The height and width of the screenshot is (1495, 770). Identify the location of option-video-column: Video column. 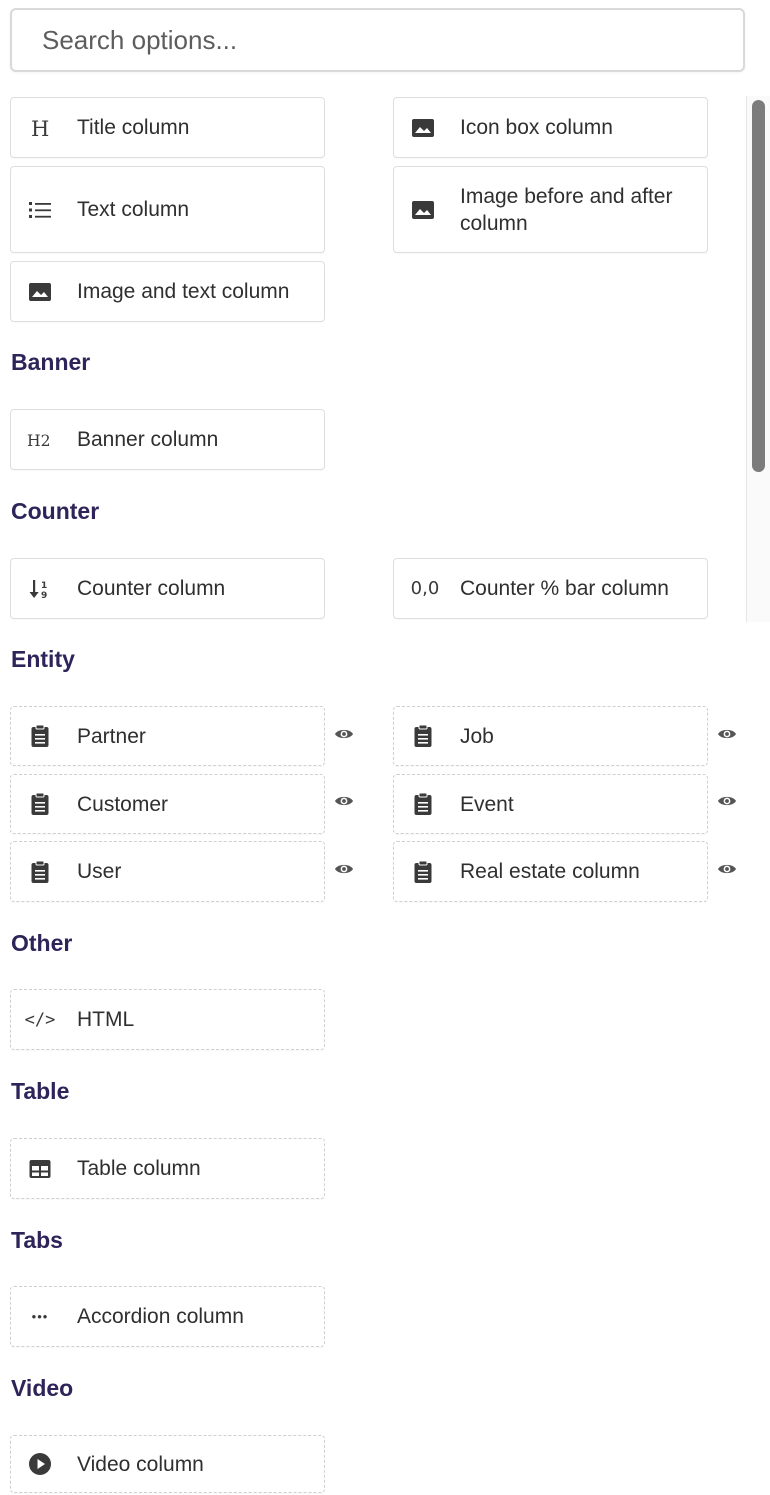
(167, 1464).